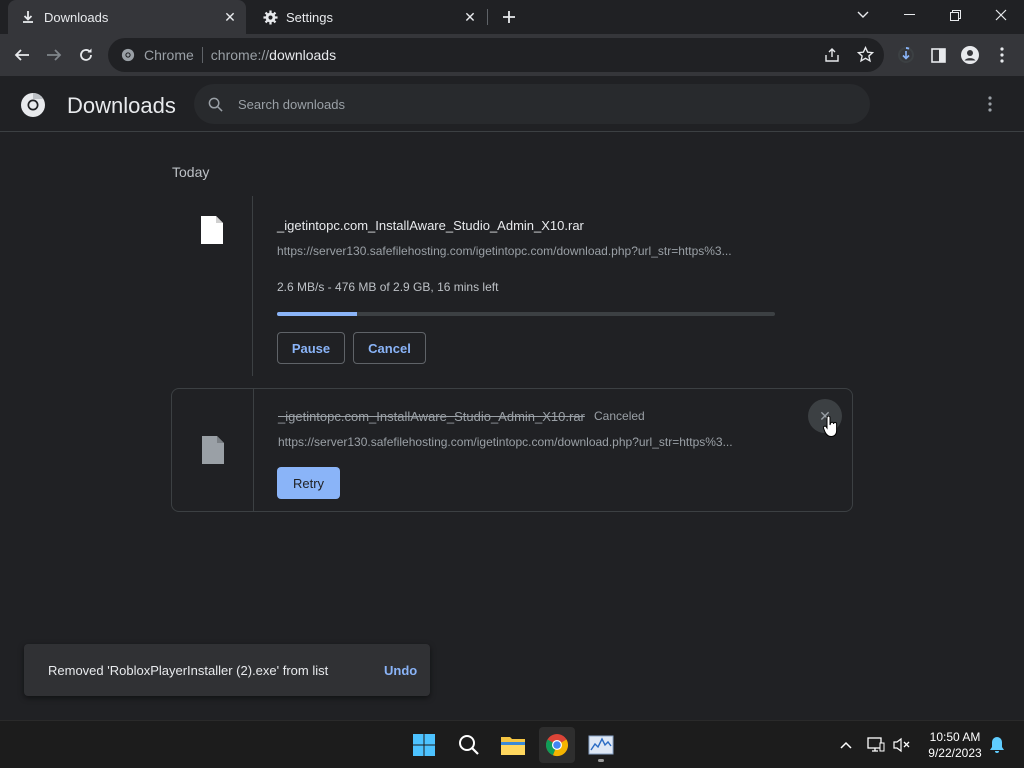 This screenshot has width=1024, height=768. What do you see at coordinates (909, 15) in the screenshot?
I see `minimize-button` at bounding box center [909, 15].